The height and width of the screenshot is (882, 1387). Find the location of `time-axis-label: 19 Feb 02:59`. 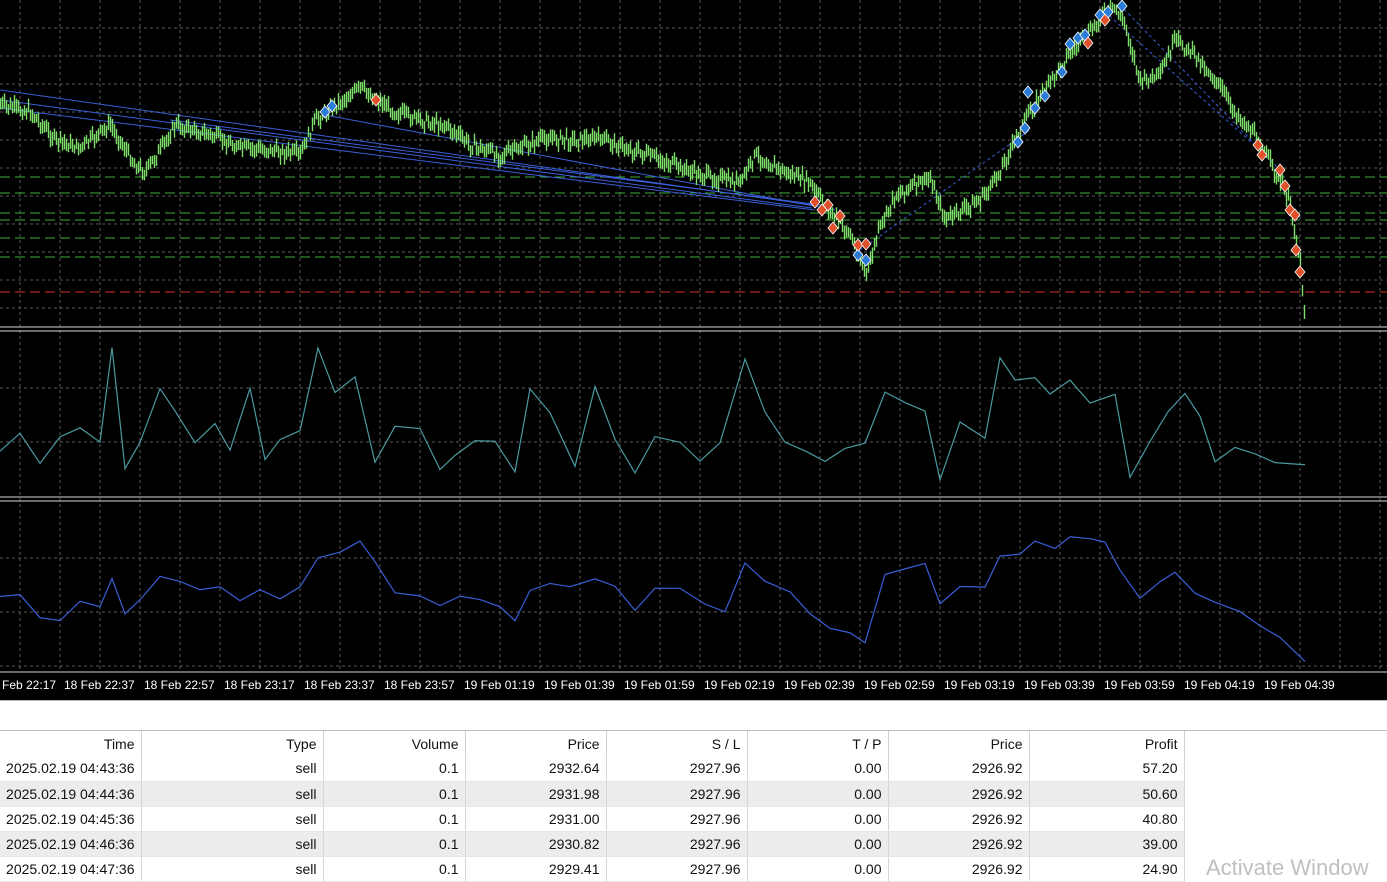

time-axis-label: 19 Feb 02:59 is located at coordinates (899, 685).